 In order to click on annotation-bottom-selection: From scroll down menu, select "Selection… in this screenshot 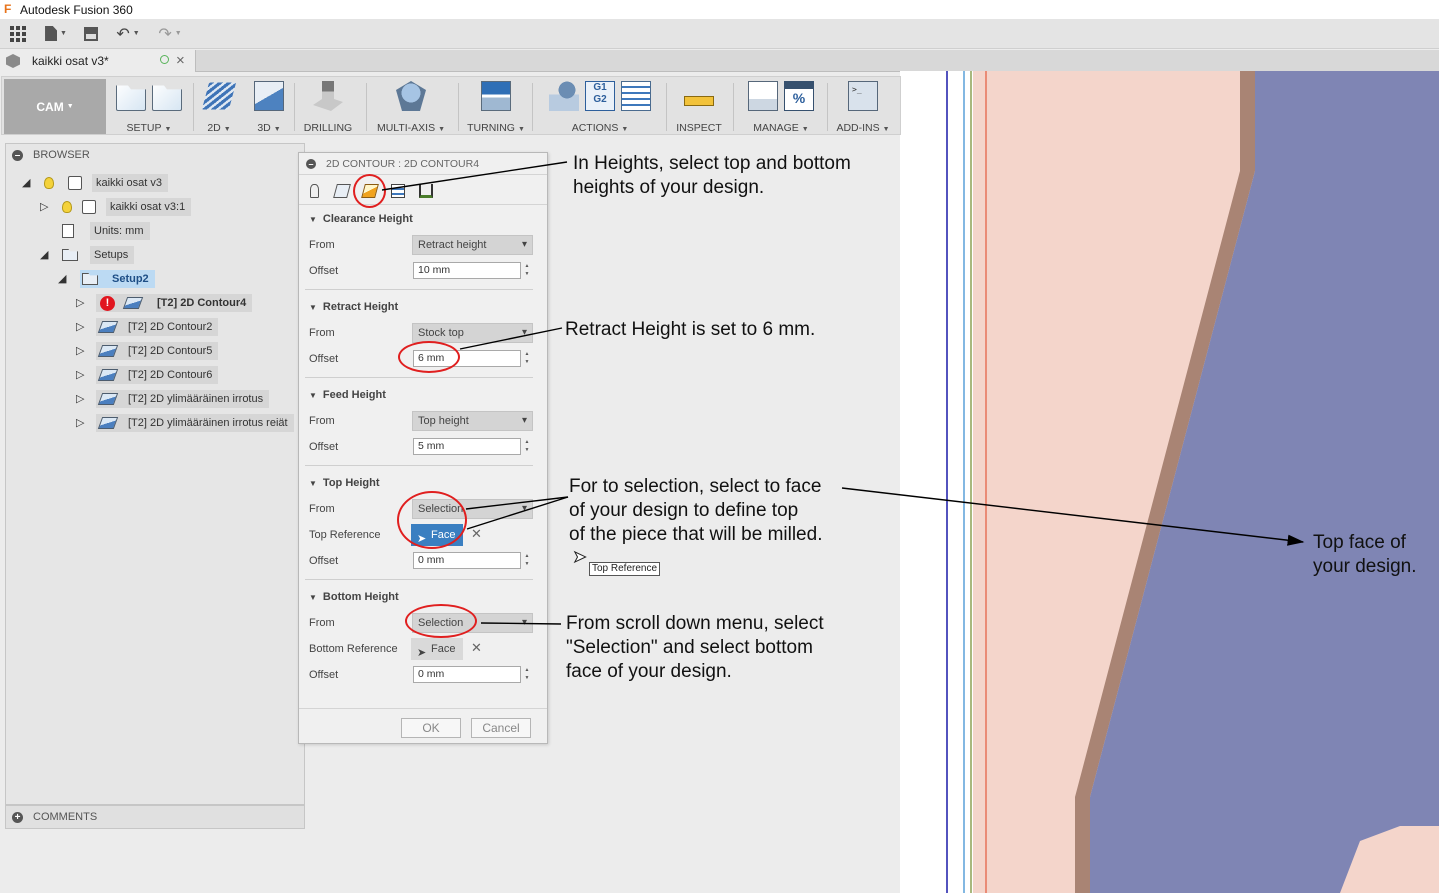, I will do `click(695, 647)`.